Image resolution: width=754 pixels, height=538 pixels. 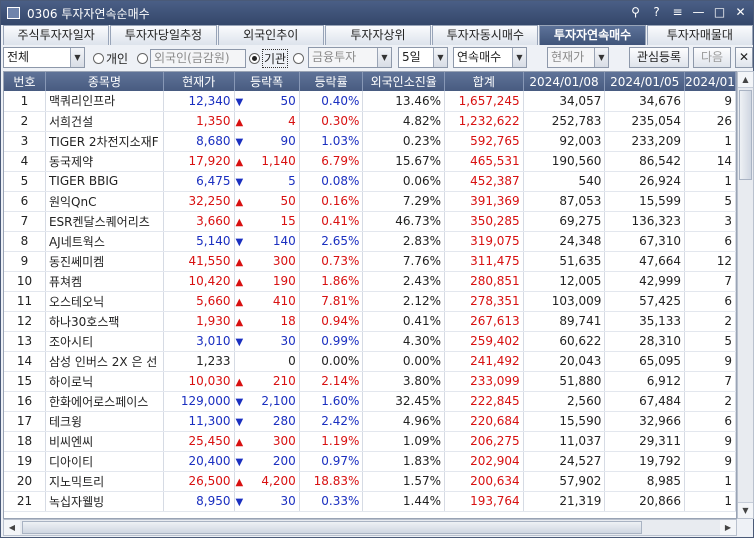 I want to click on tab-investor-estimate: 투자자당일추정, so click(x=163, y=35).